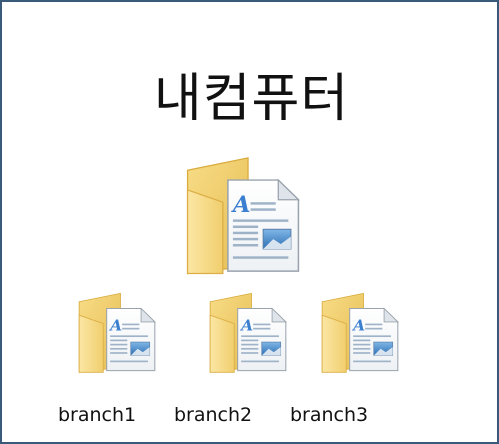 The width and height of the screenshot is (499, 444). Describe the element at coordinates (97, 415) in the screenshot. I see `branch-label-1: branch1` at that location.